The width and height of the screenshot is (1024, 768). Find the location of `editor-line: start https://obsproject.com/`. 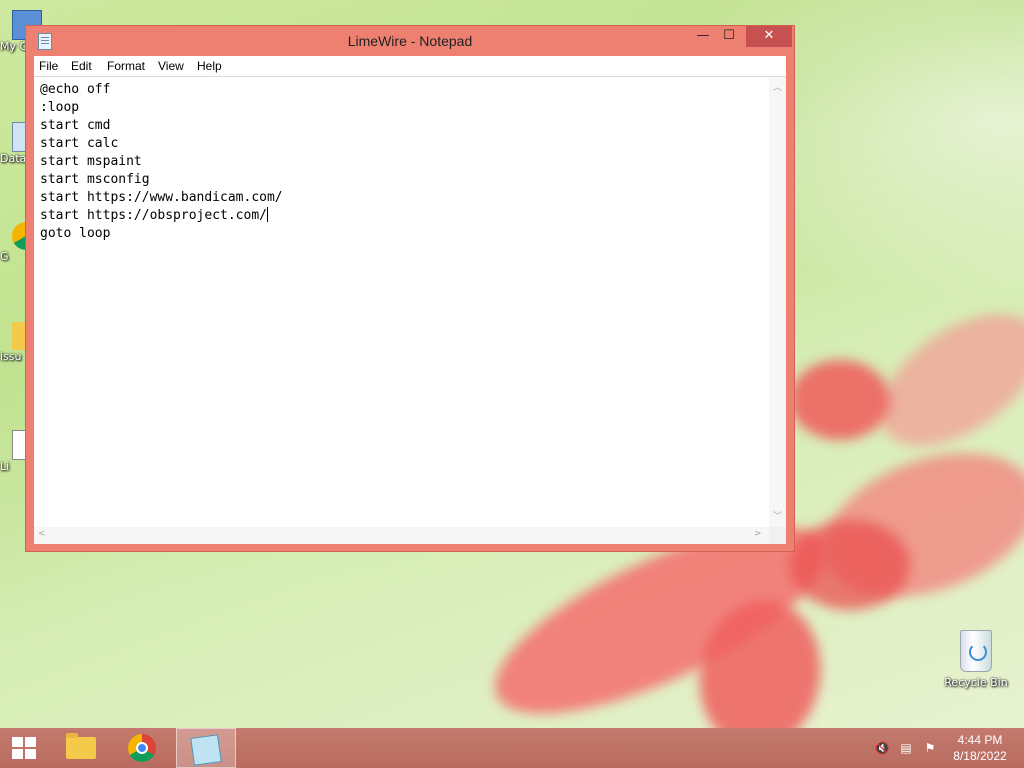

editor-line: start https://obsproject.com/ is located at coordinates (153, 215).